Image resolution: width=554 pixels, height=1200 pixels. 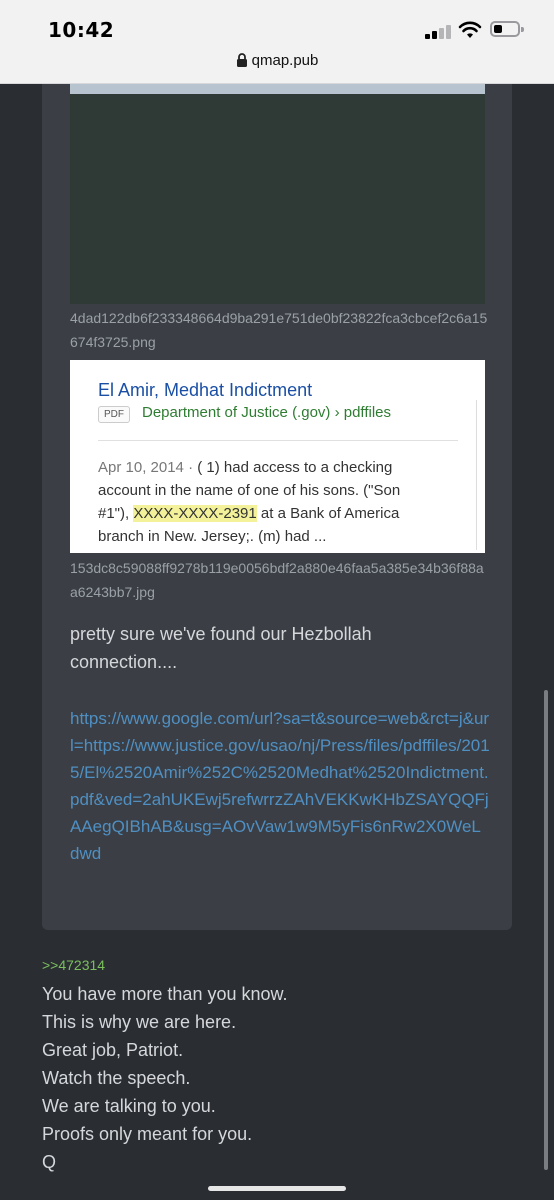 I want to click on divider, so click(x=278, y=440).